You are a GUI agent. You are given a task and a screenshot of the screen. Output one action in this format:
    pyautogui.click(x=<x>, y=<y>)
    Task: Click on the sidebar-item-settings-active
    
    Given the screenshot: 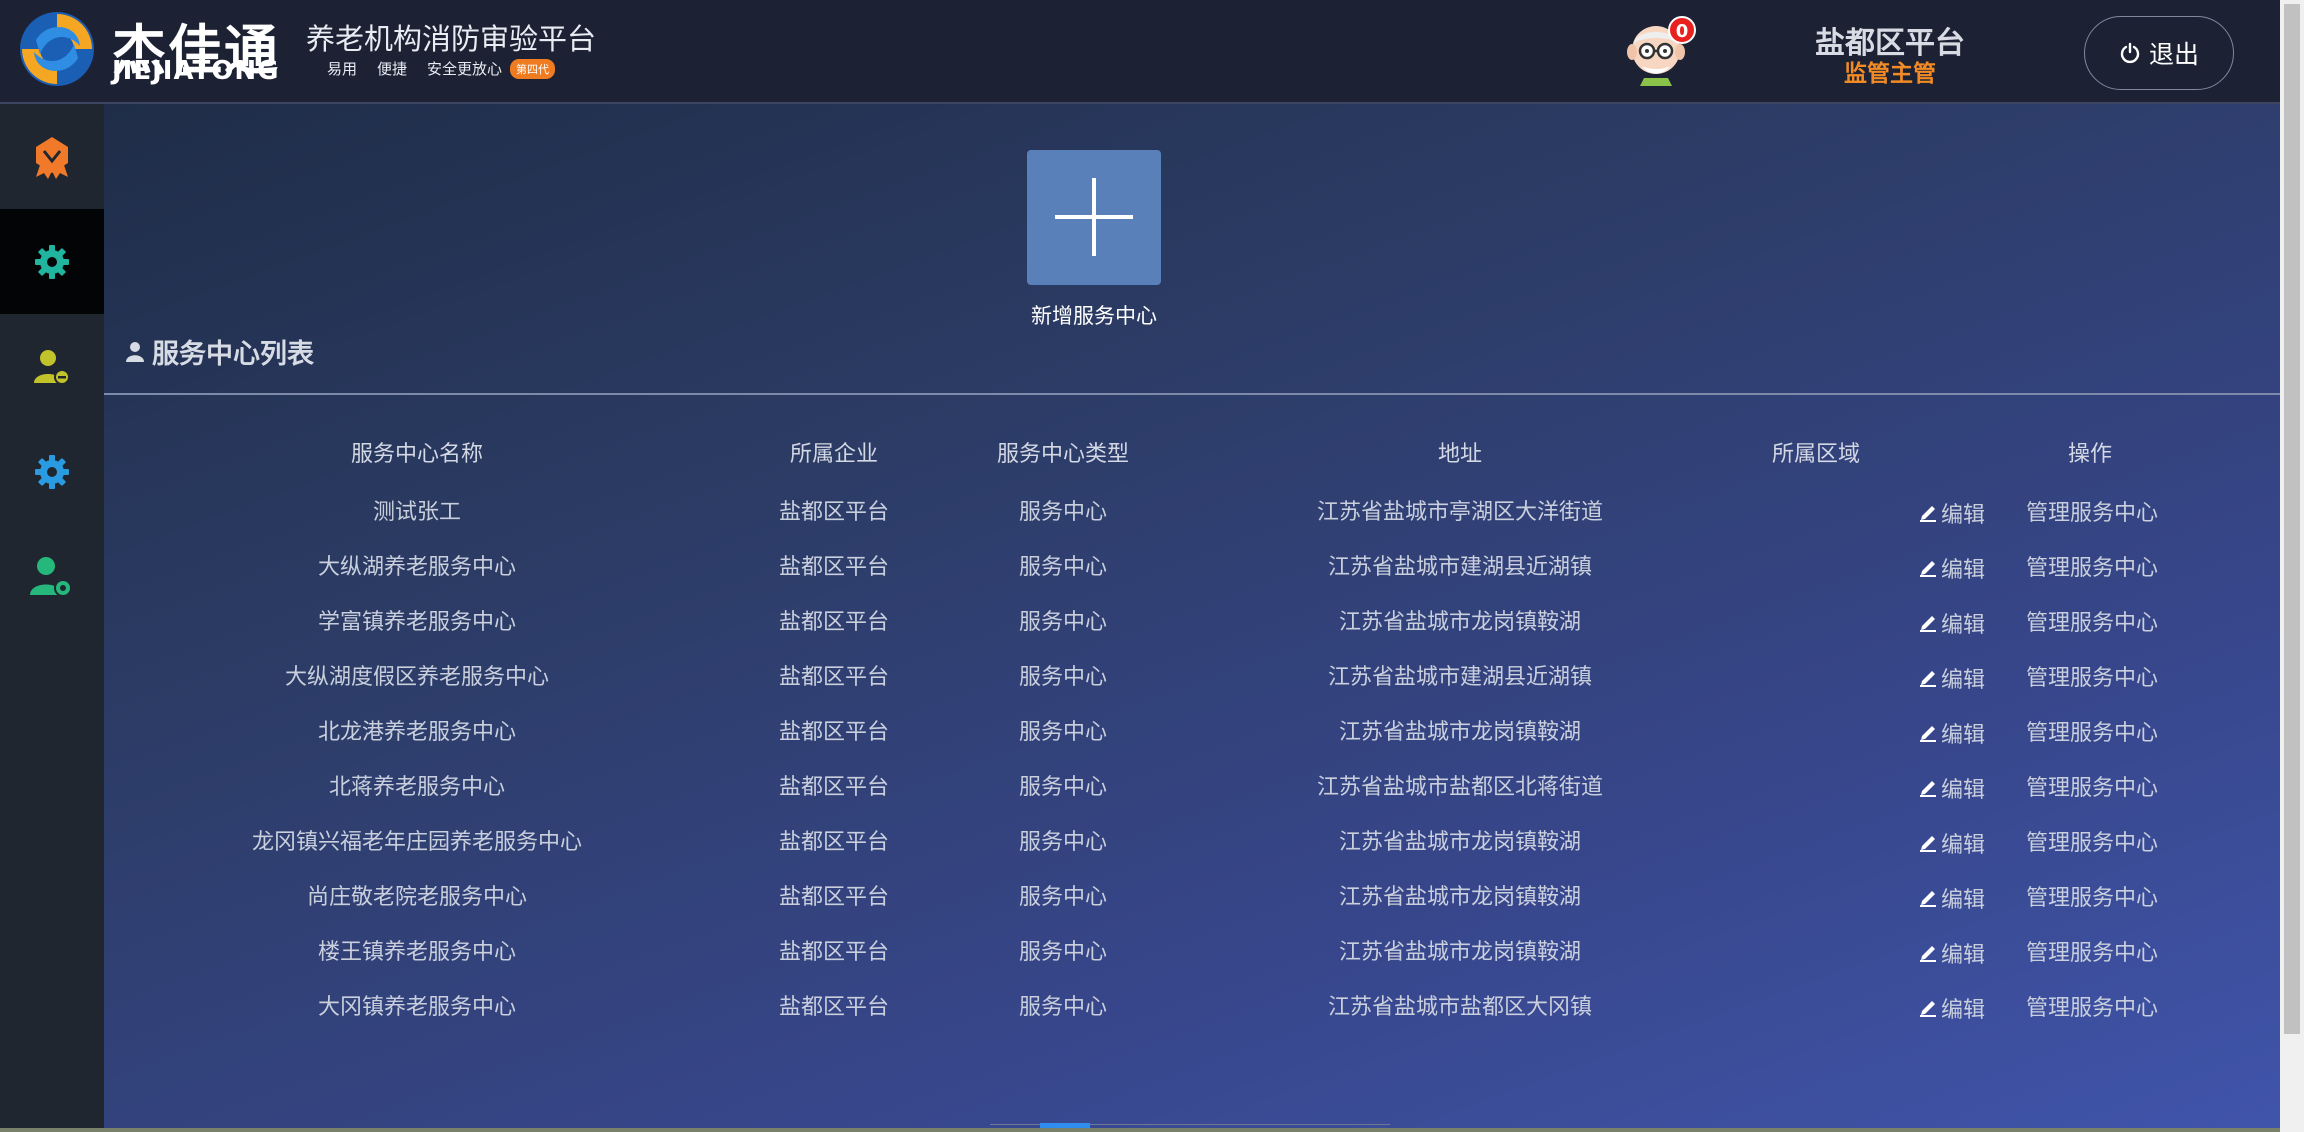 What is the action you would take?
    pyautogui.click(x=52, y=261)
    